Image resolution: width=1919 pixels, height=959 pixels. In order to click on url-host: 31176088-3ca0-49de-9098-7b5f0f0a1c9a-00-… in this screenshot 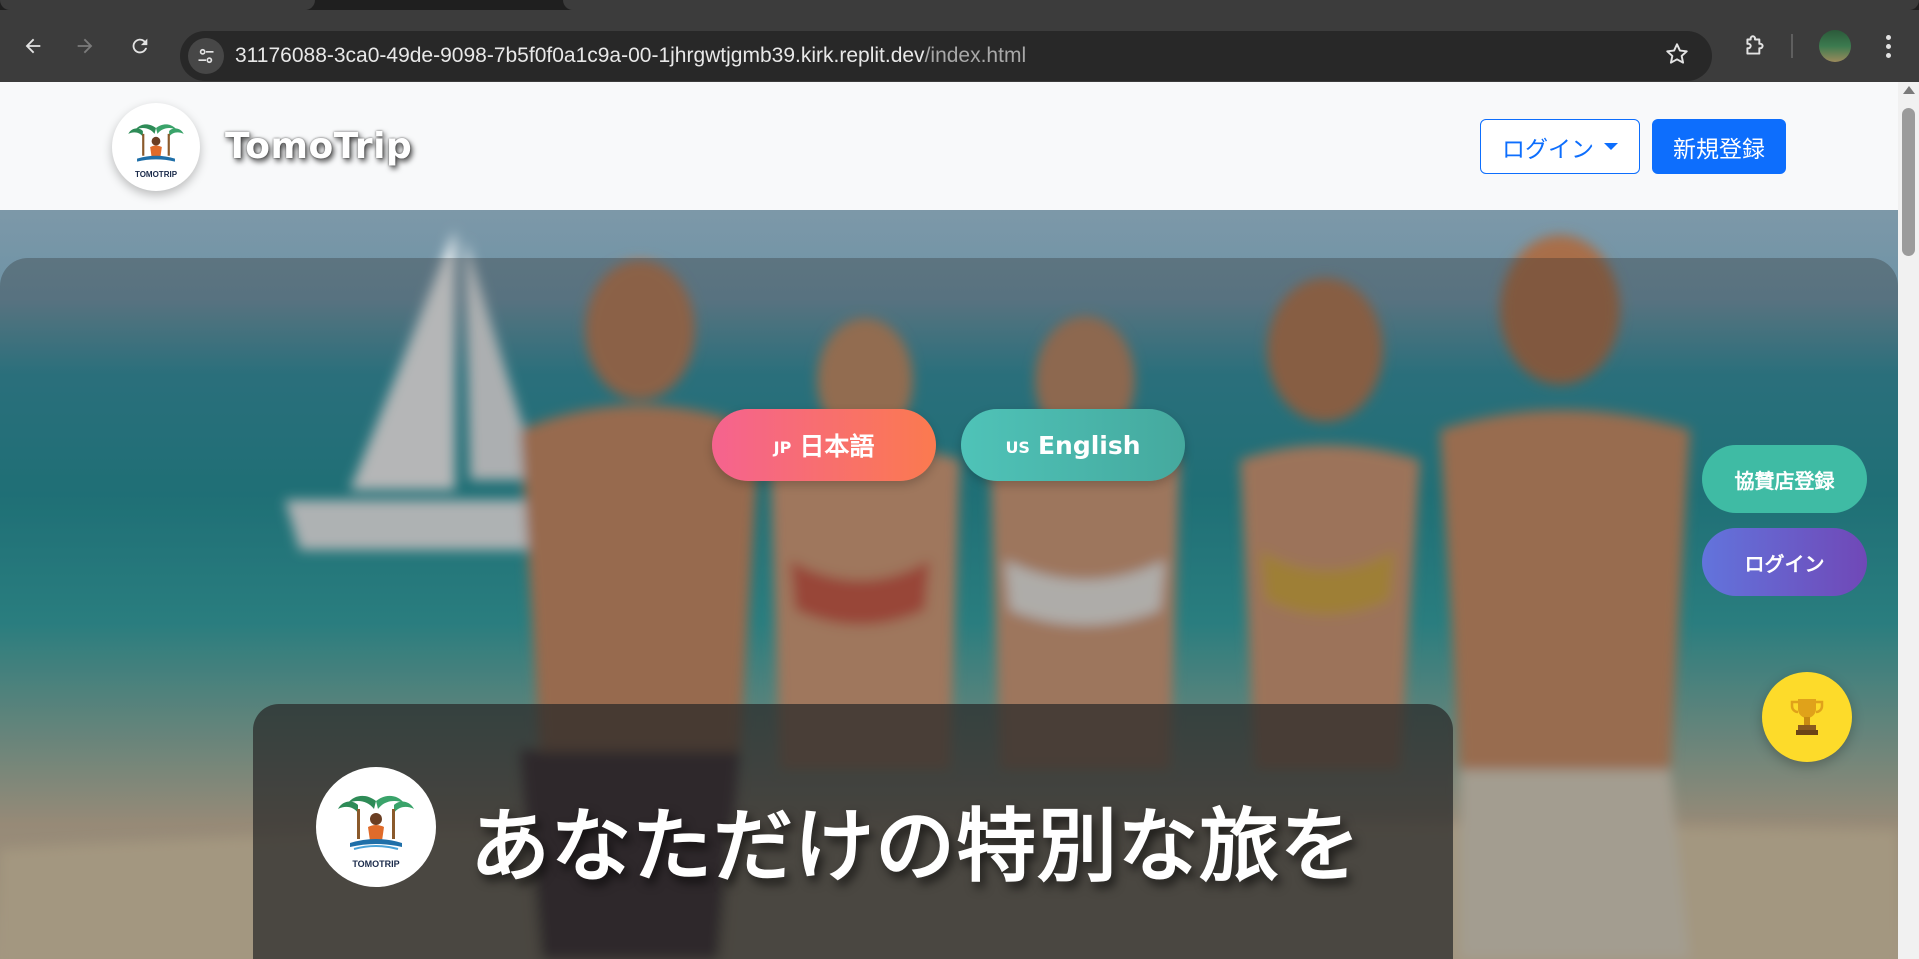, I will do `click(580, 55)`.